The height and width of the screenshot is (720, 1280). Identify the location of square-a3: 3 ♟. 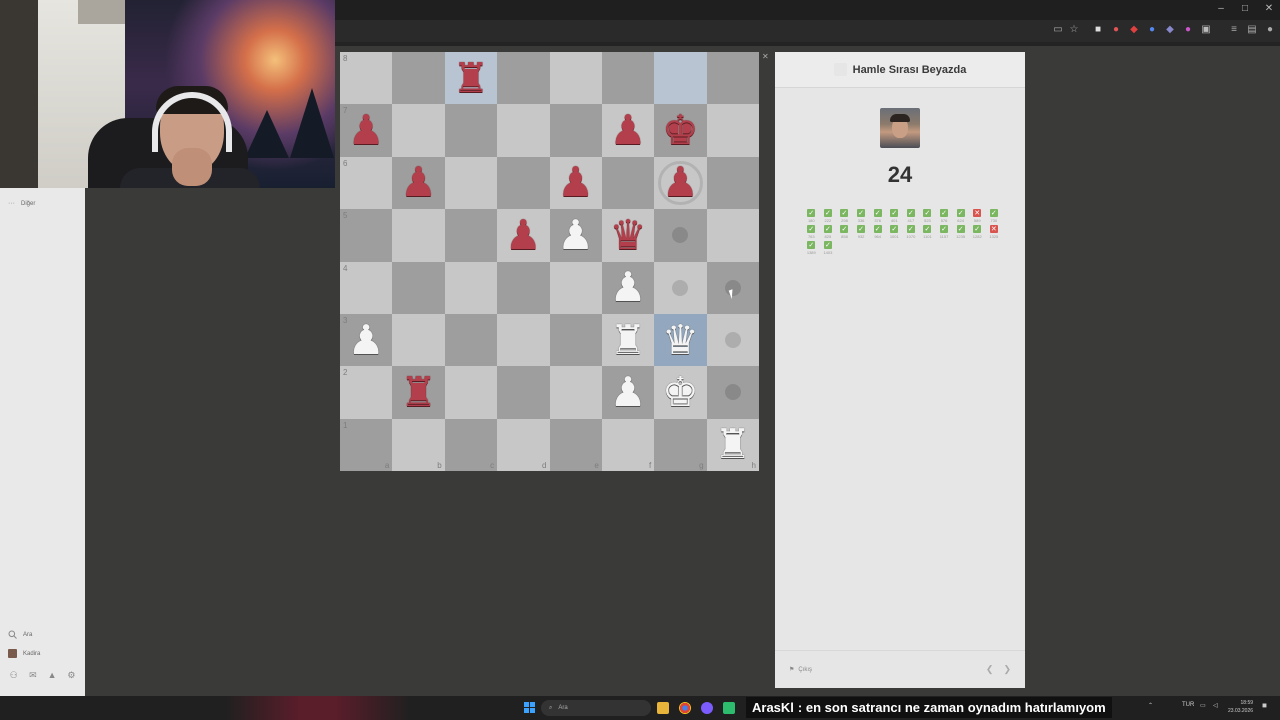
(366, 340).